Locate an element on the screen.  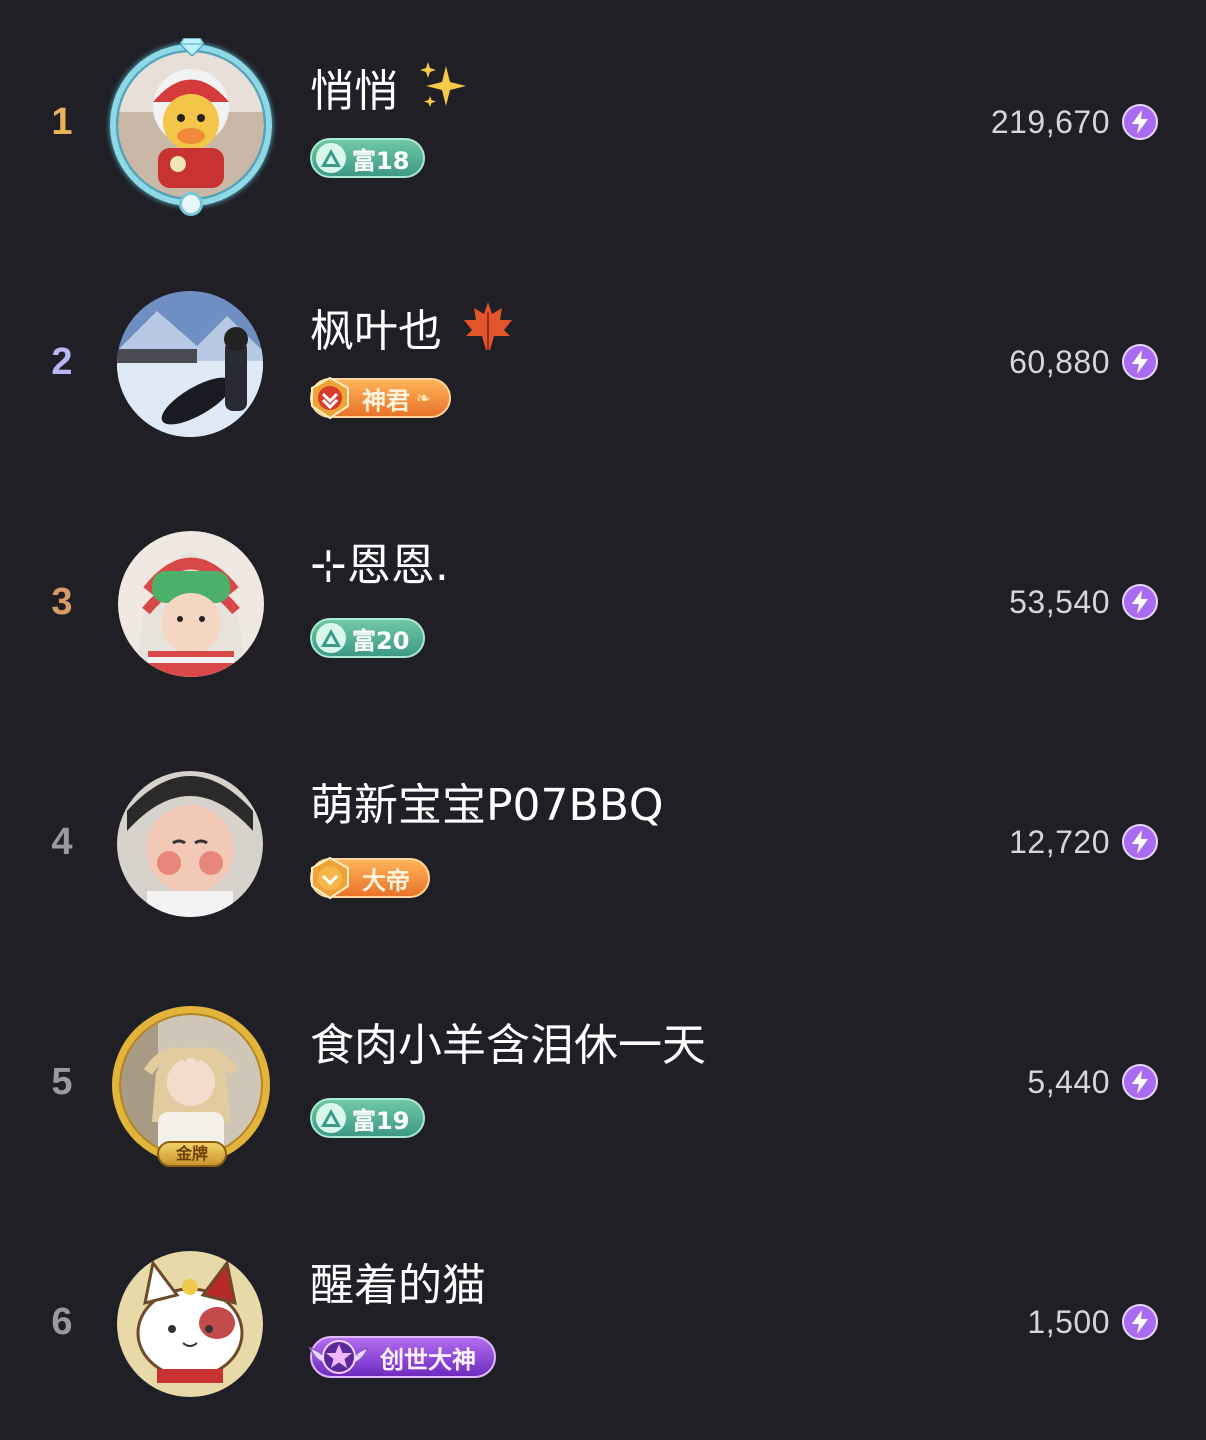
badge-label: 神君 is located at coordinates (386, 400).